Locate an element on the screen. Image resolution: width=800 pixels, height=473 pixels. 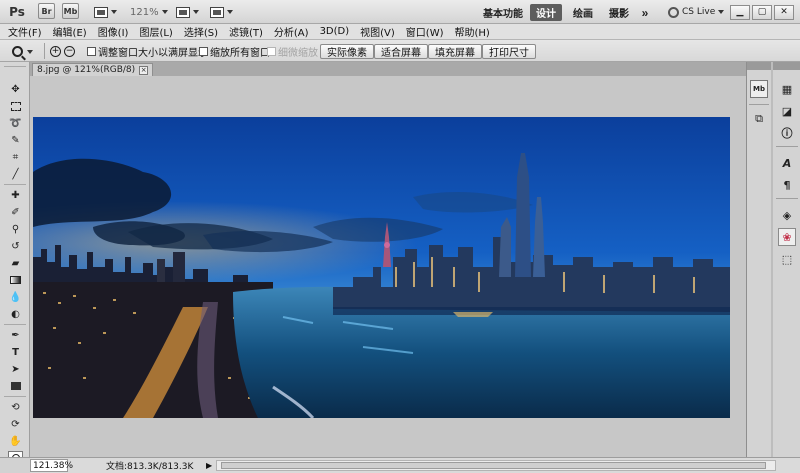
scrubby-zoom-label: 细微缩放 is located at coordinates (298, 53).